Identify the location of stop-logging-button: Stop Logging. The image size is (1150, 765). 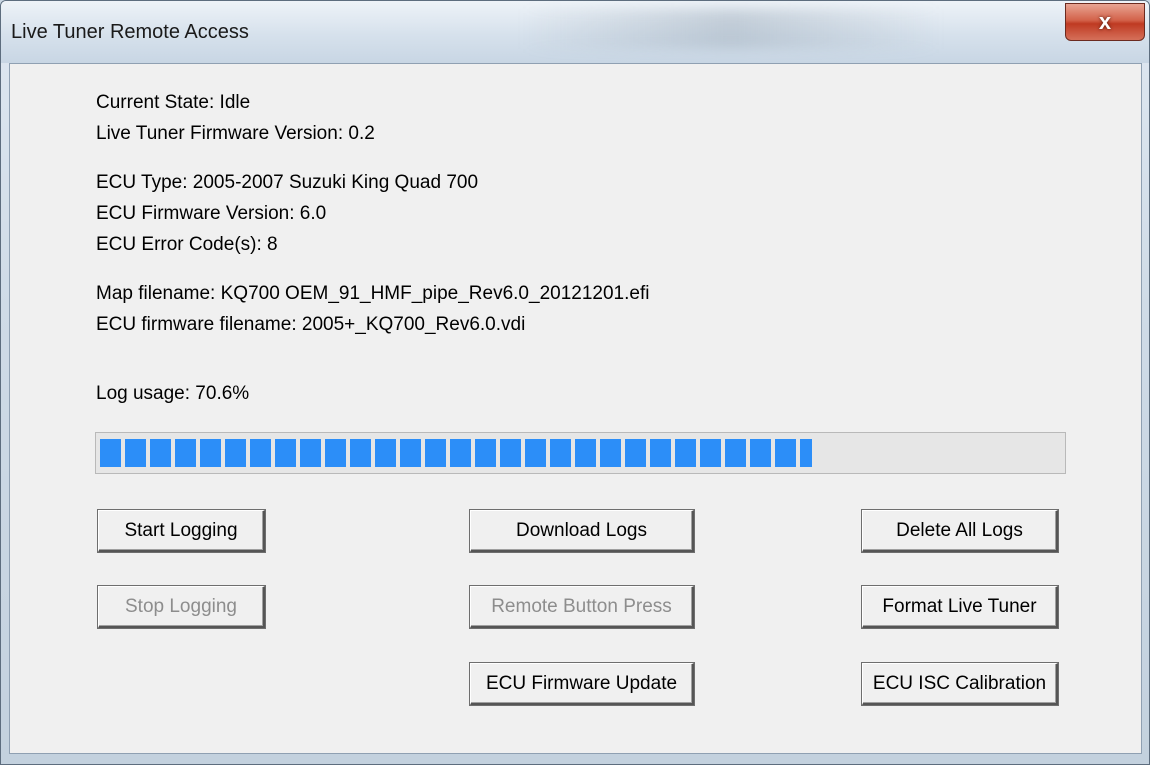
(181, 607).